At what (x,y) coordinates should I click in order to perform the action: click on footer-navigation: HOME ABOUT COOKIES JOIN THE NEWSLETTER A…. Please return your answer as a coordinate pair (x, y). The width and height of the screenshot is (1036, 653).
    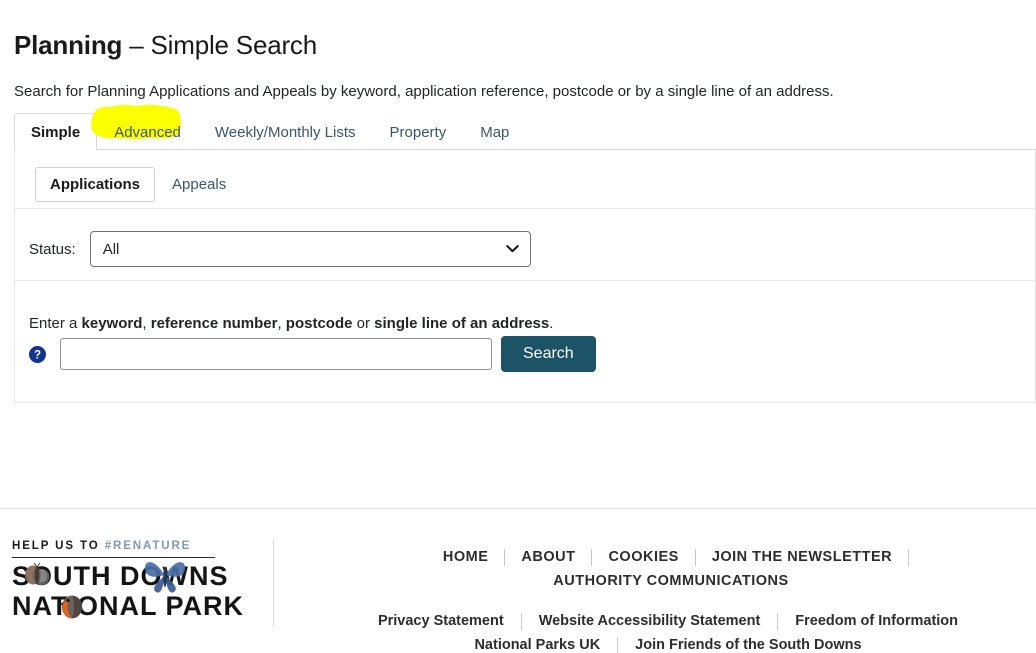
    Looking at the image, I should click on (668, 599).